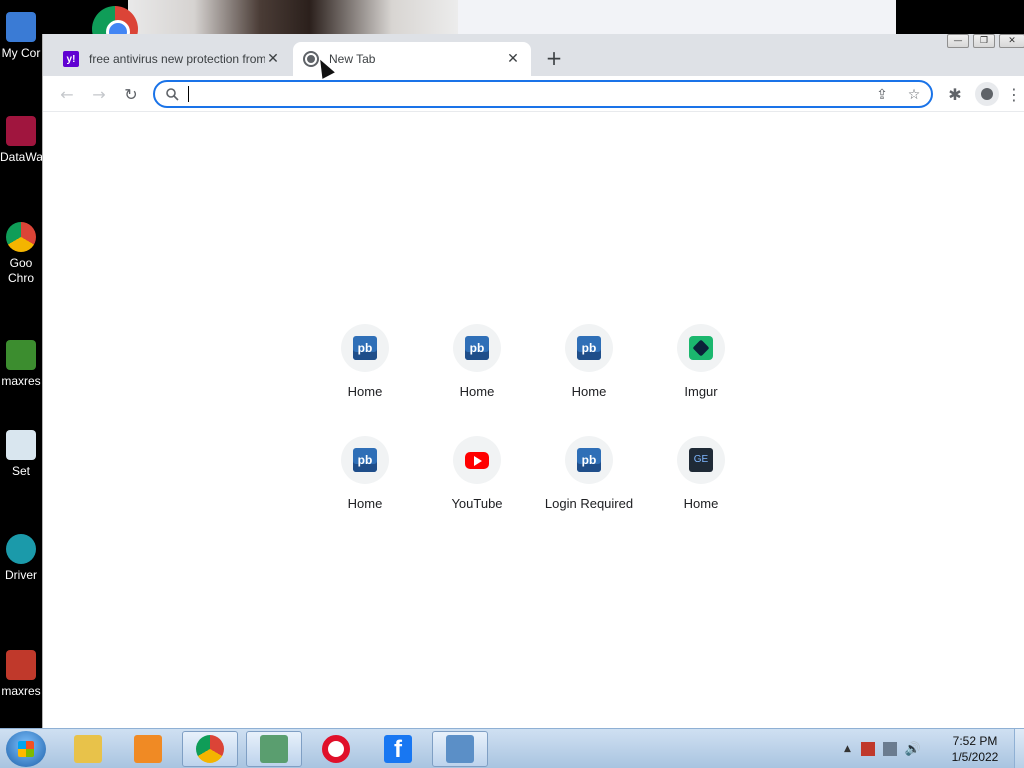  Describe the element at coordinates (512, 748) in the screenshot. I see `taskbar: f ▲ 🔊 7:52 PM 1/5/2022` at that location.